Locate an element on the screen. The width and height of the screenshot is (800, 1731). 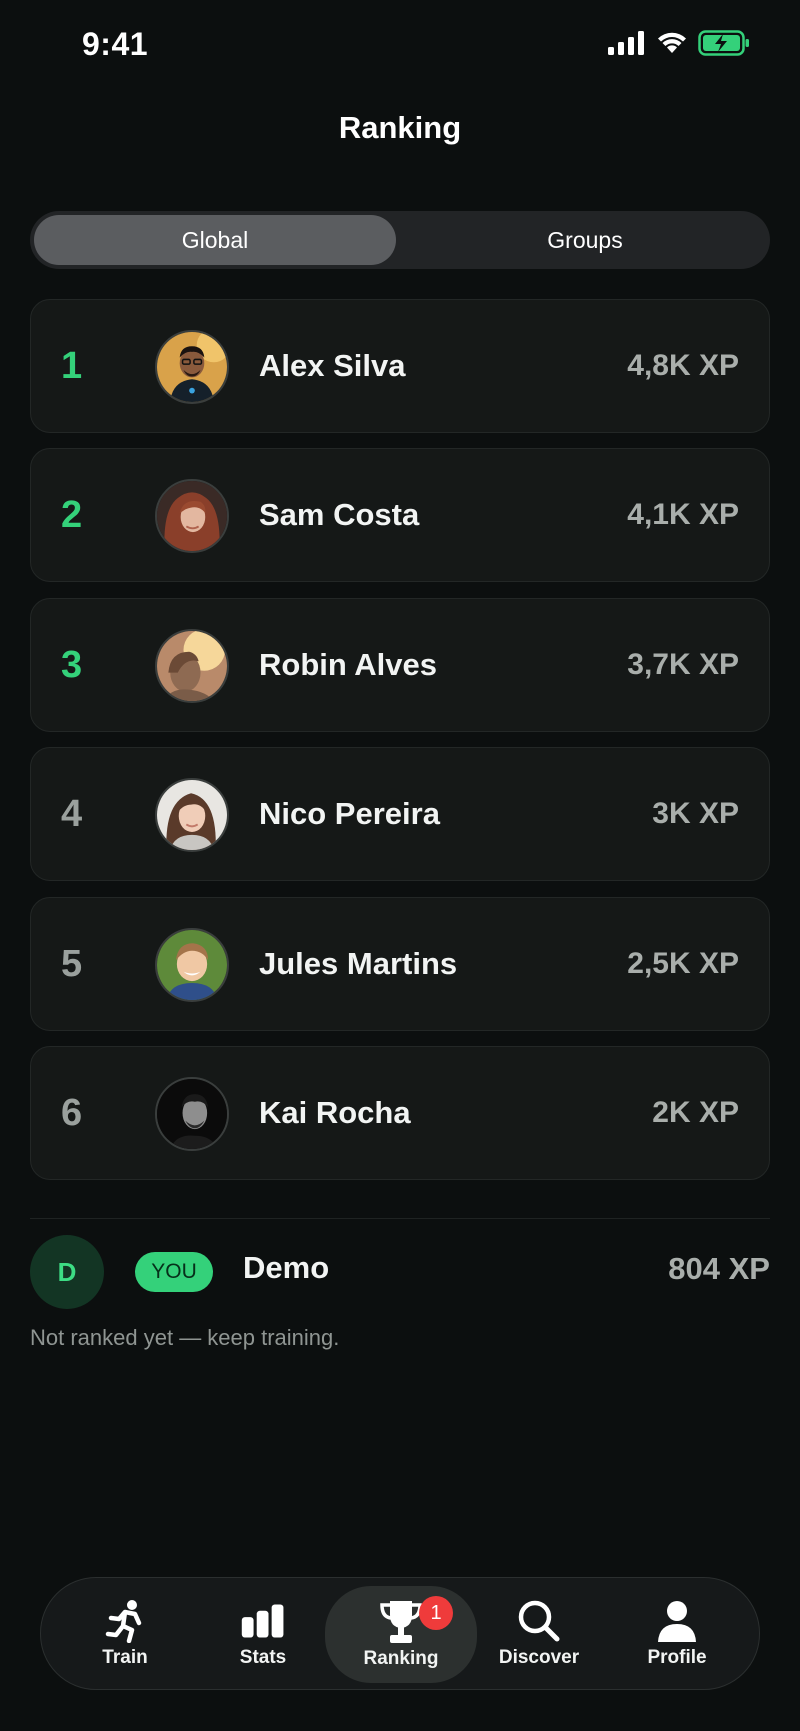
you-badge: YOU is located at coordinates (174, 1272).